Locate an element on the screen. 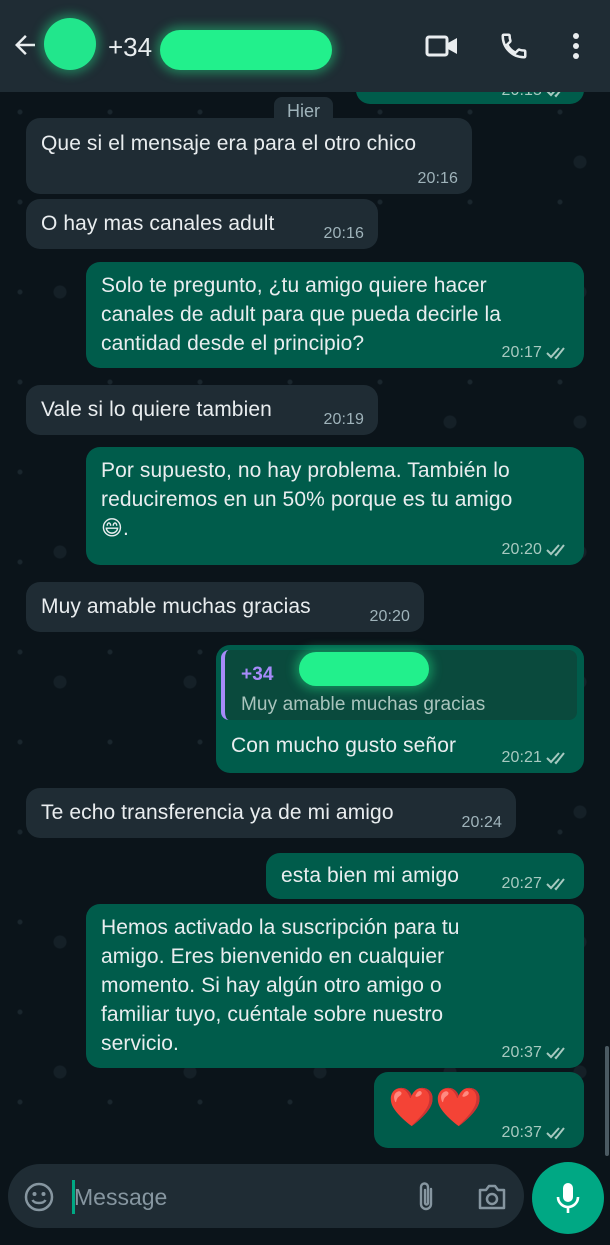 Image resolution: width=610 pixels, height=1245 pixels. contact-name: +34 is located at coordinates (130, 47).